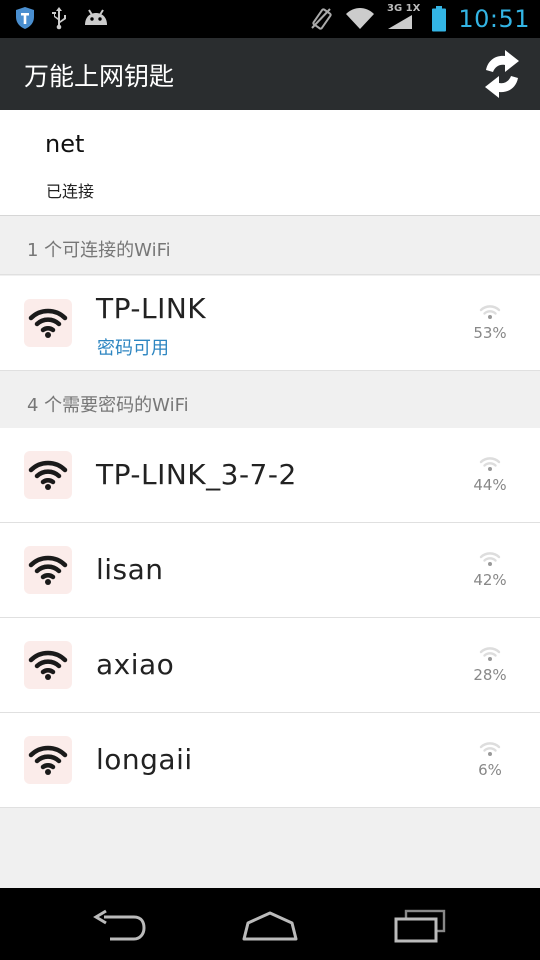  Describe the element at coordinates (270, 760) in the screenshot. I see `wifi-row-longaii: longaii 6%` at that location.